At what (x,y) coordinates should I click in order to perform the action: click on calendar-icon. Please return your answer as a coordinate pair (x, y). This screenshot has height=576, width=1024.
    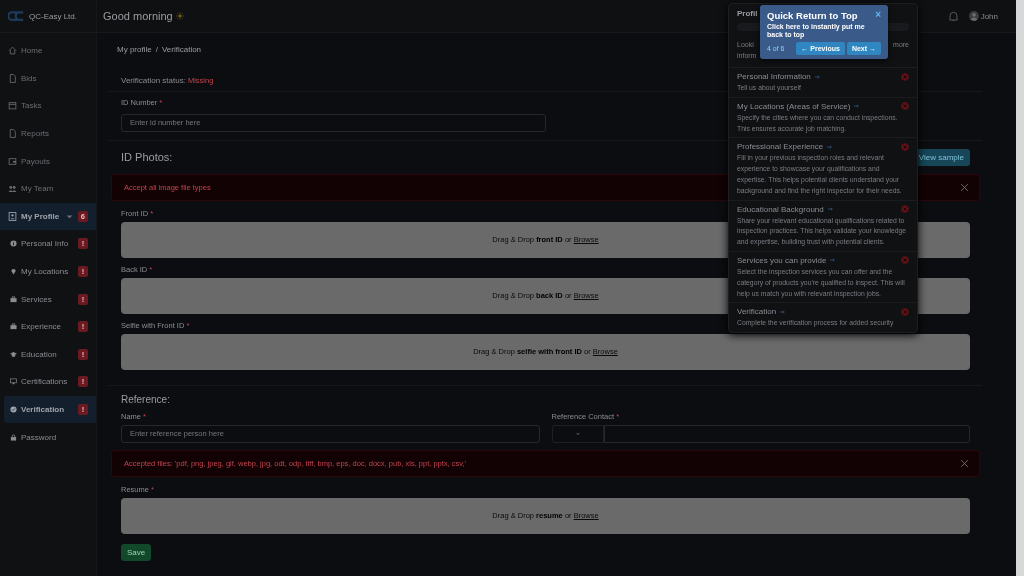
    Looking at the image, I should click on (12, 106).